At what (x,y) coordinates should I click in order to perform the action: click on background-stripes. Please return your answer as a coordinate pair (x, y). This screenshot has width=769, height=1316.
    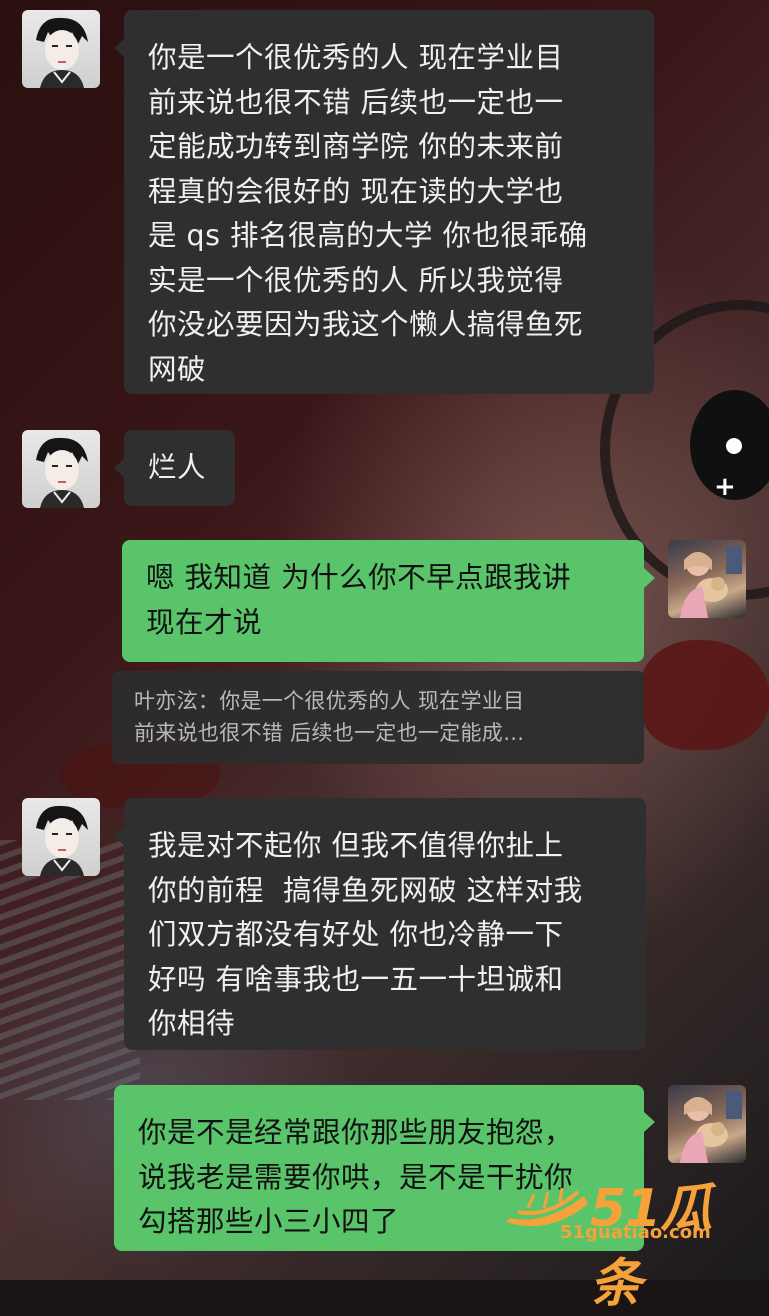
    Looking at the image, I should click on (70, 970).